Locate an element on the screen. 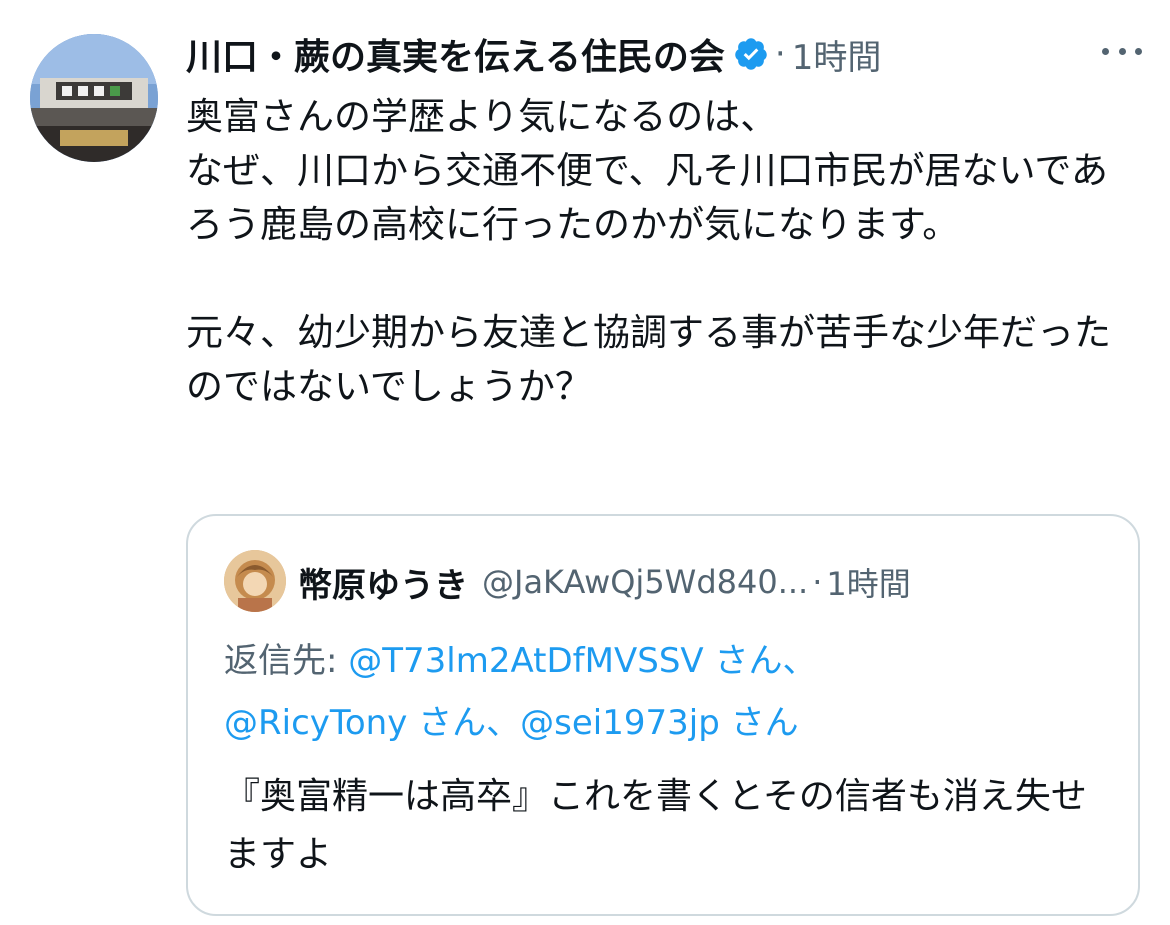 This screenshot has width=1170, height=925. quoted-text: 『奥富精一は高卒』これを書くとその信者も消え失せますよ is located at coordinates (655, 825).